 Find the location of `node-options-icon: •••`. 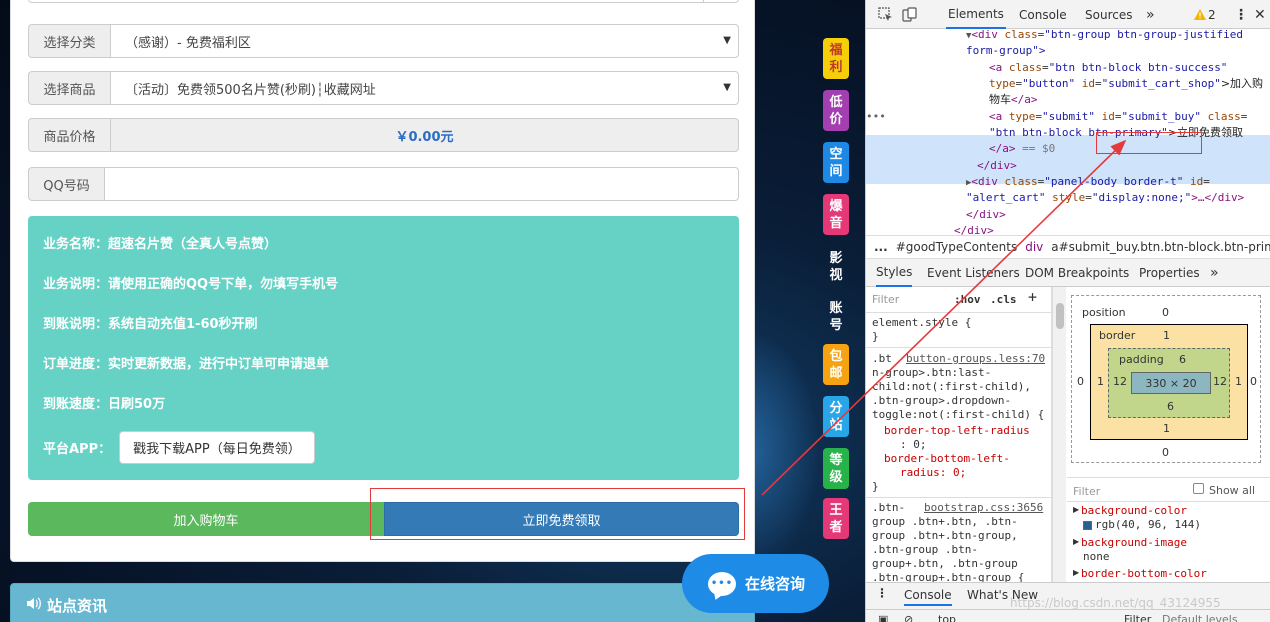

node-options-icon: ••• is located at coordinates (876, 117).